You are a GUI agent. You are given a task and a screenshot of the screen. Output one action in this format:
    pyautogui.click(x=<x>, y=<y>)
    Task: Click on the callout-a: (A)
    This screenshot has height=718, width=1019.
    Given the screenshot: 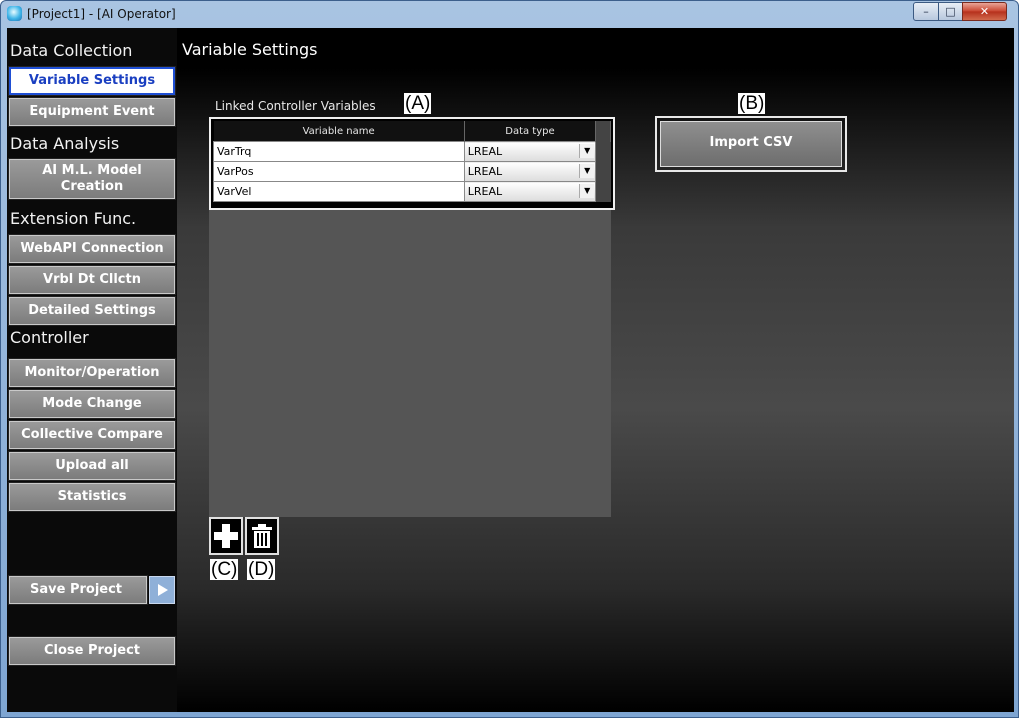 What is the action you would take?
    pyautogui.click(x=418, y=103)
    